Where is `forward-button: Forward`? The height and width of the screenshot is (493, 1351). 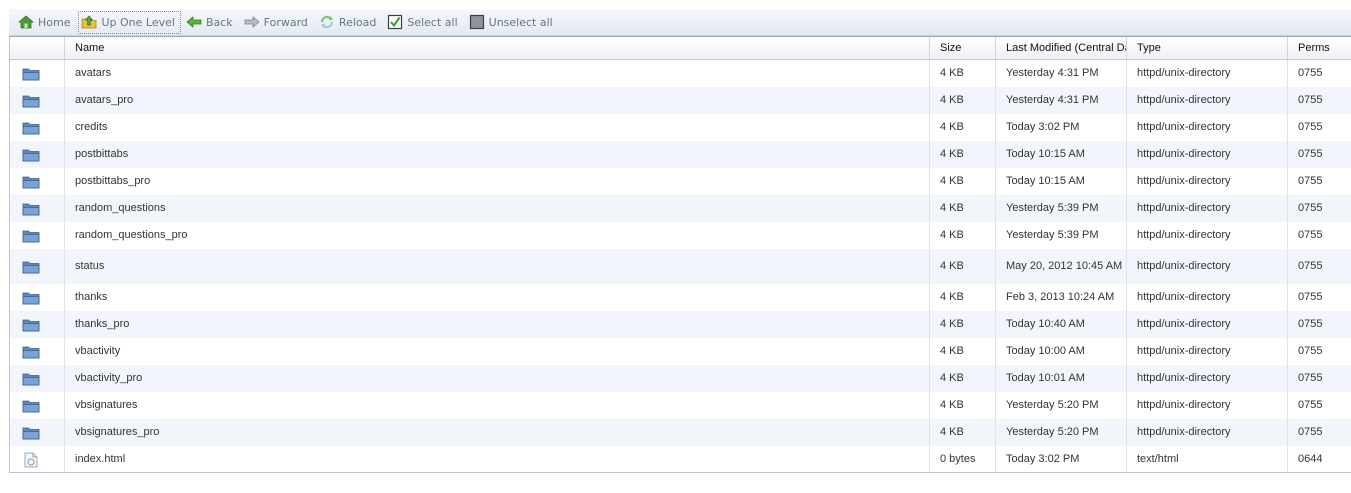 forward-button: Forward is located at coordinates (277, 22).